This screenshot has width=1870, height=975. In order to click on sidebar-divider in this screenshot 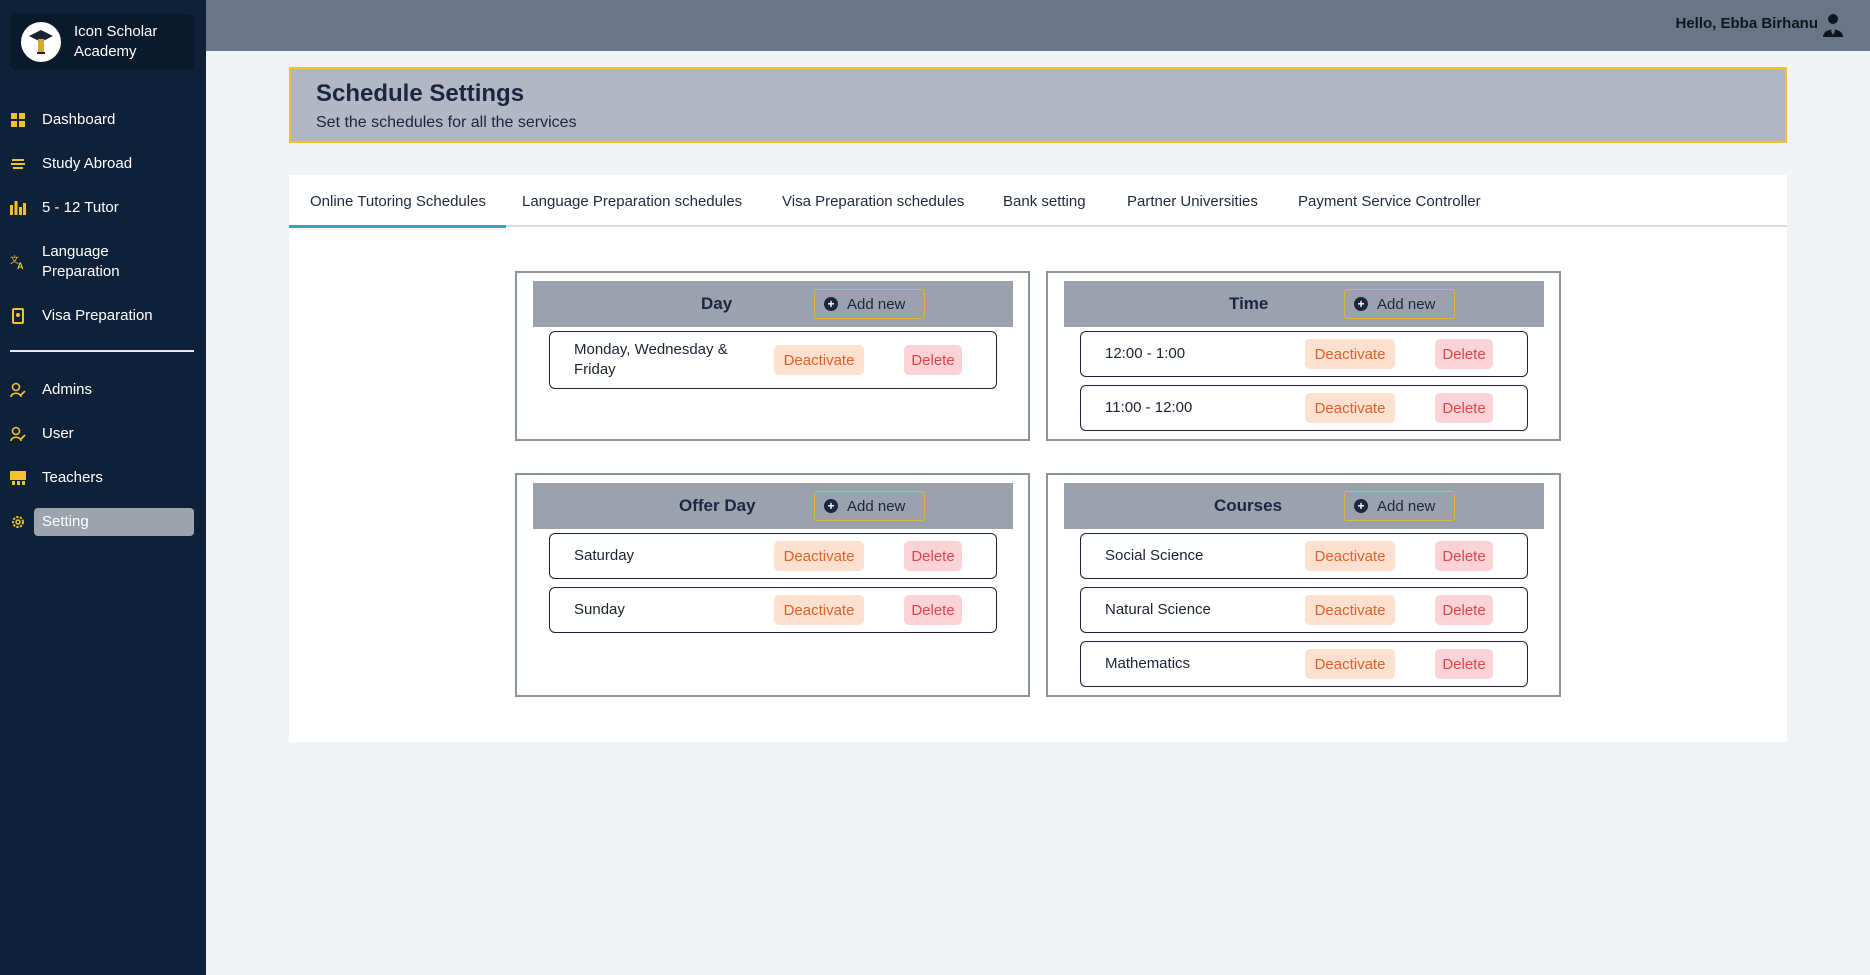, I will do `click(102, 351)`.